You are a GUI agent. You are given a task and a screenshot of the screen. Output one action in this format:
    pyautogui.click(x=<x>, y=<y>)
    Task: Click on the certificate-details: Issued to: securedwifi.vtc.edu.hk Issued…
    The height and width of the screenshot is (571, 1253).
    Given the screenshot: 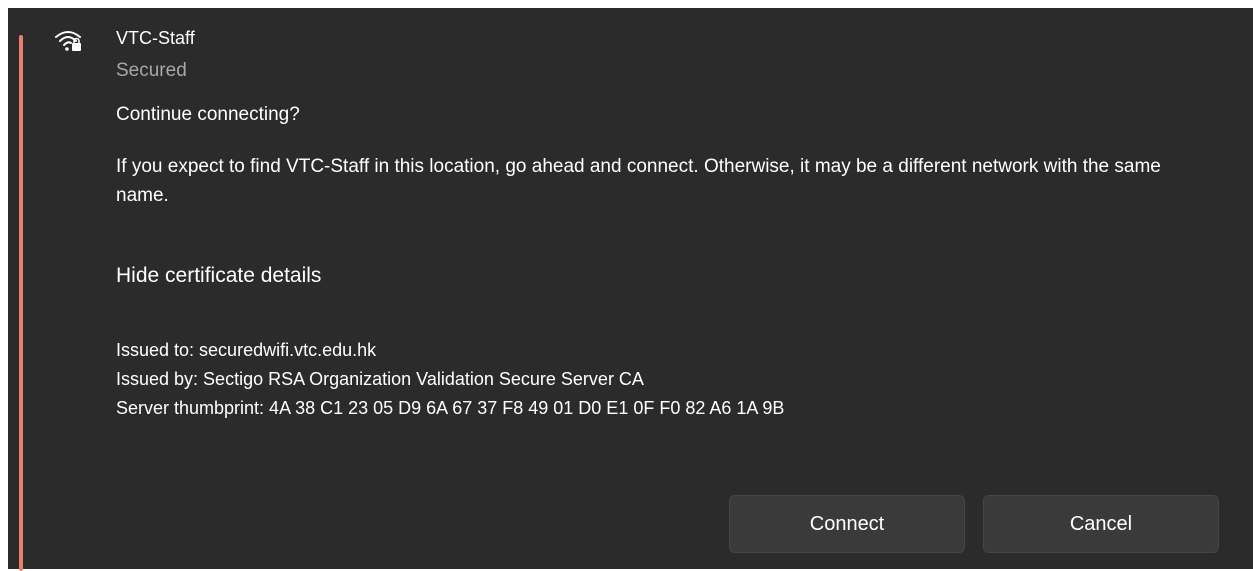 What is the action you would take?
    pyautogui.click(x=450, y=379)
    